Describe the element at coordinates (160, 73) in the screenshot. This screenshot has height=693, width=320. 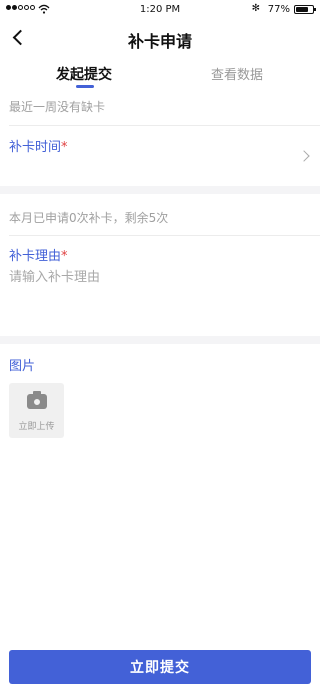
I see `tab-bar: 发起提交 查看数据` at that location.